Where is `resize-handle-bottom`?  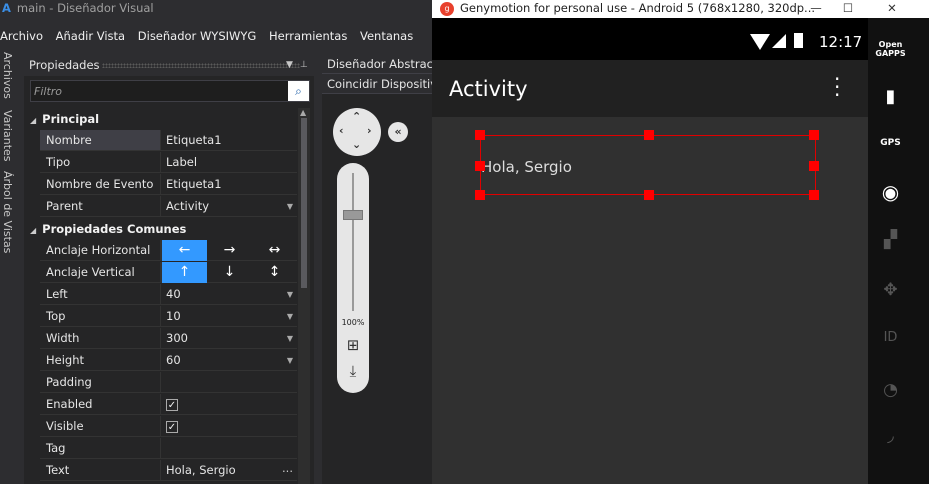 resize-handle-bottom is located at coordinates (649, 195).